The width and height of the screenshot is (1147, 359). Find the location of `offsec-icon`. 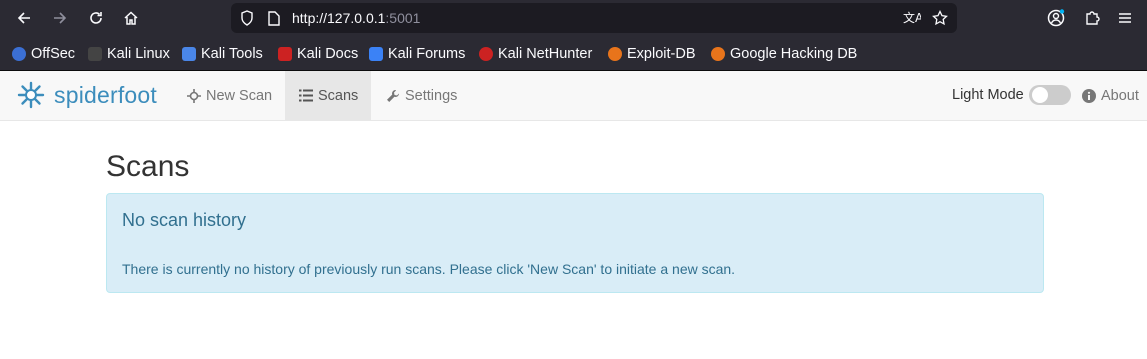

offsec-icon is located at coordinates (19, 54).